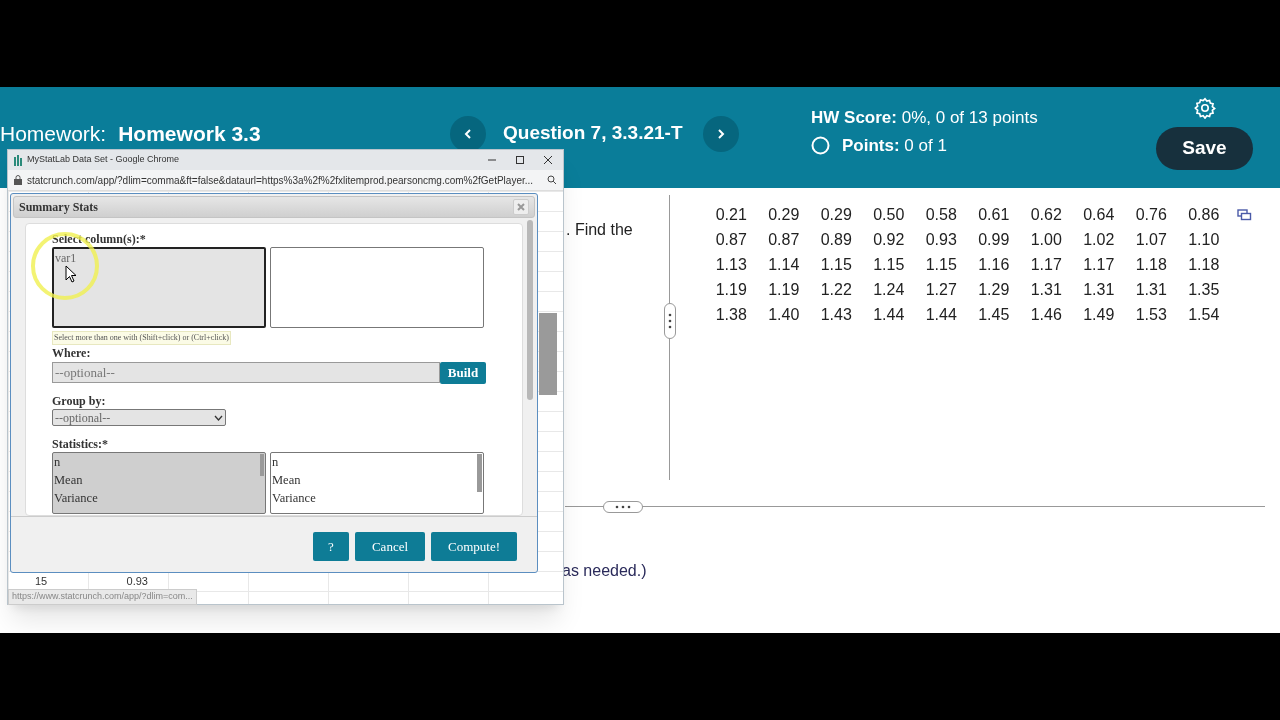  What do you see at coordinates (136, 581) in the screenshot?
I see `sheet-cell-text: 0.93` at bounding box center [136, 581].